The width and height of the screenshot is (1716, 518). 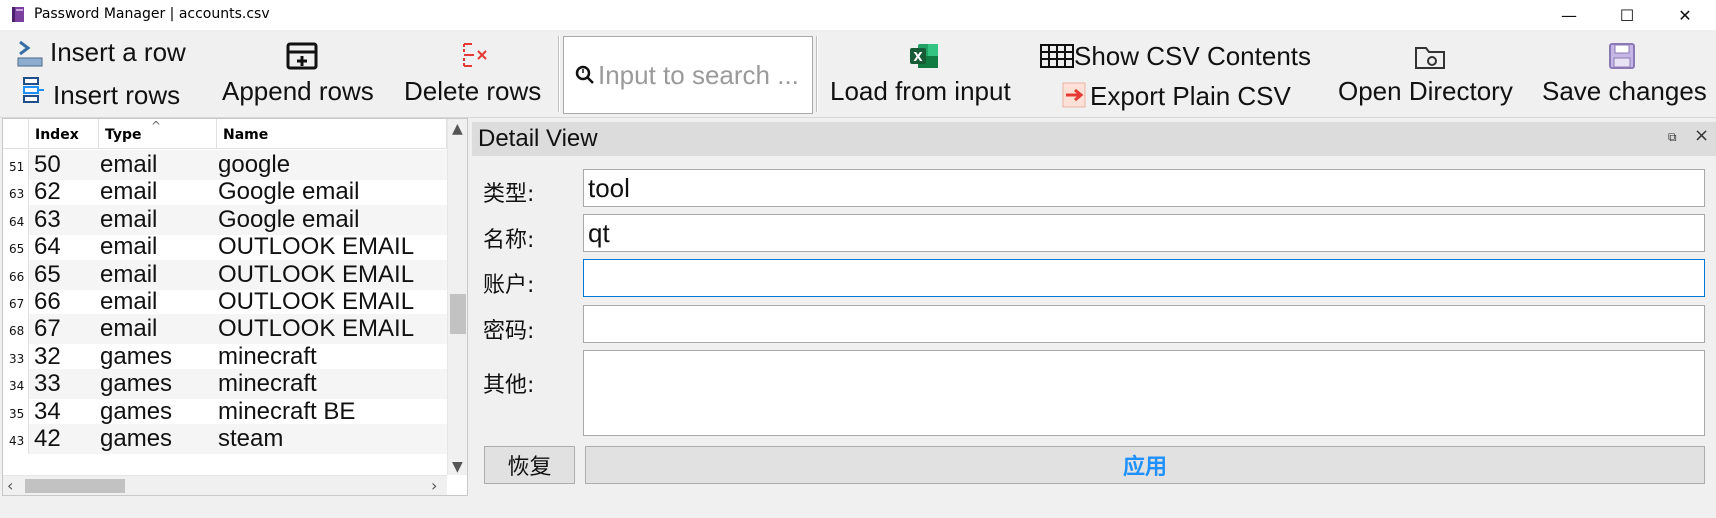 What do you see at coordinates (254, 164) in the screenshot?
I see `cell-name: google` at bounding box center [254, 164].